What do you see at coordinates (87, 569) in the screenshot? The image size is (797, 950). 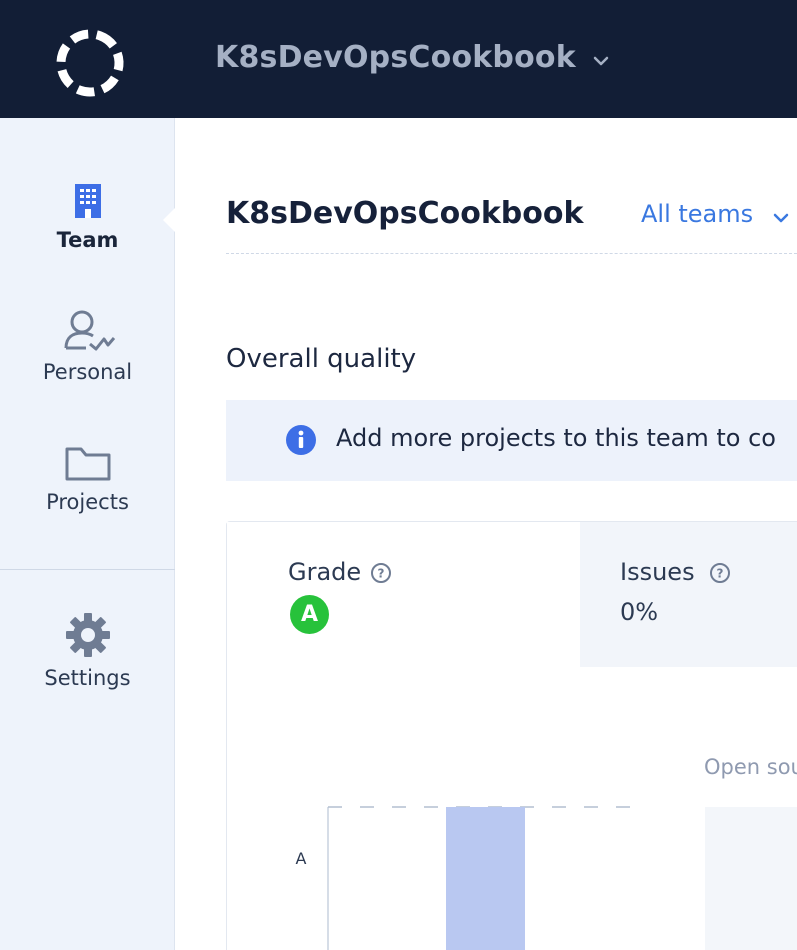 I see `sidebar-divider` at bounding box center [87, 569].